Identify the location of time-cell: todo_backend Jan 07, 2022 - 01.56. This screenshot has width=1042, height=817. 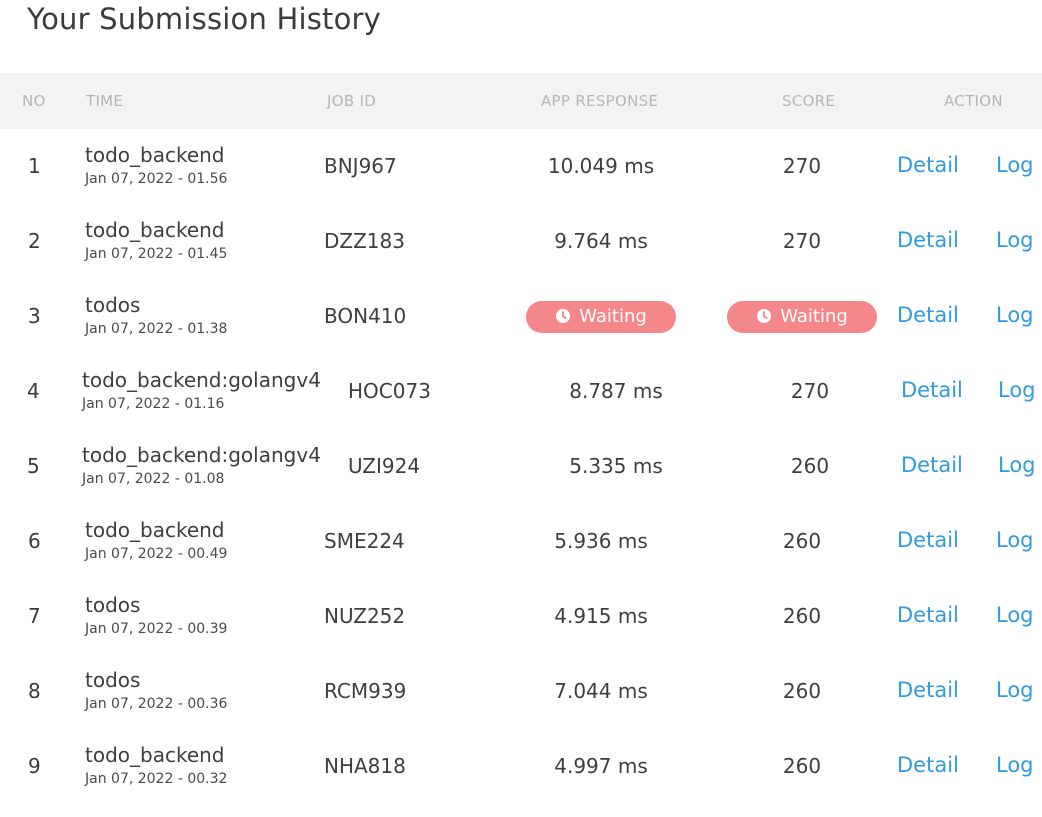
(156, 166).